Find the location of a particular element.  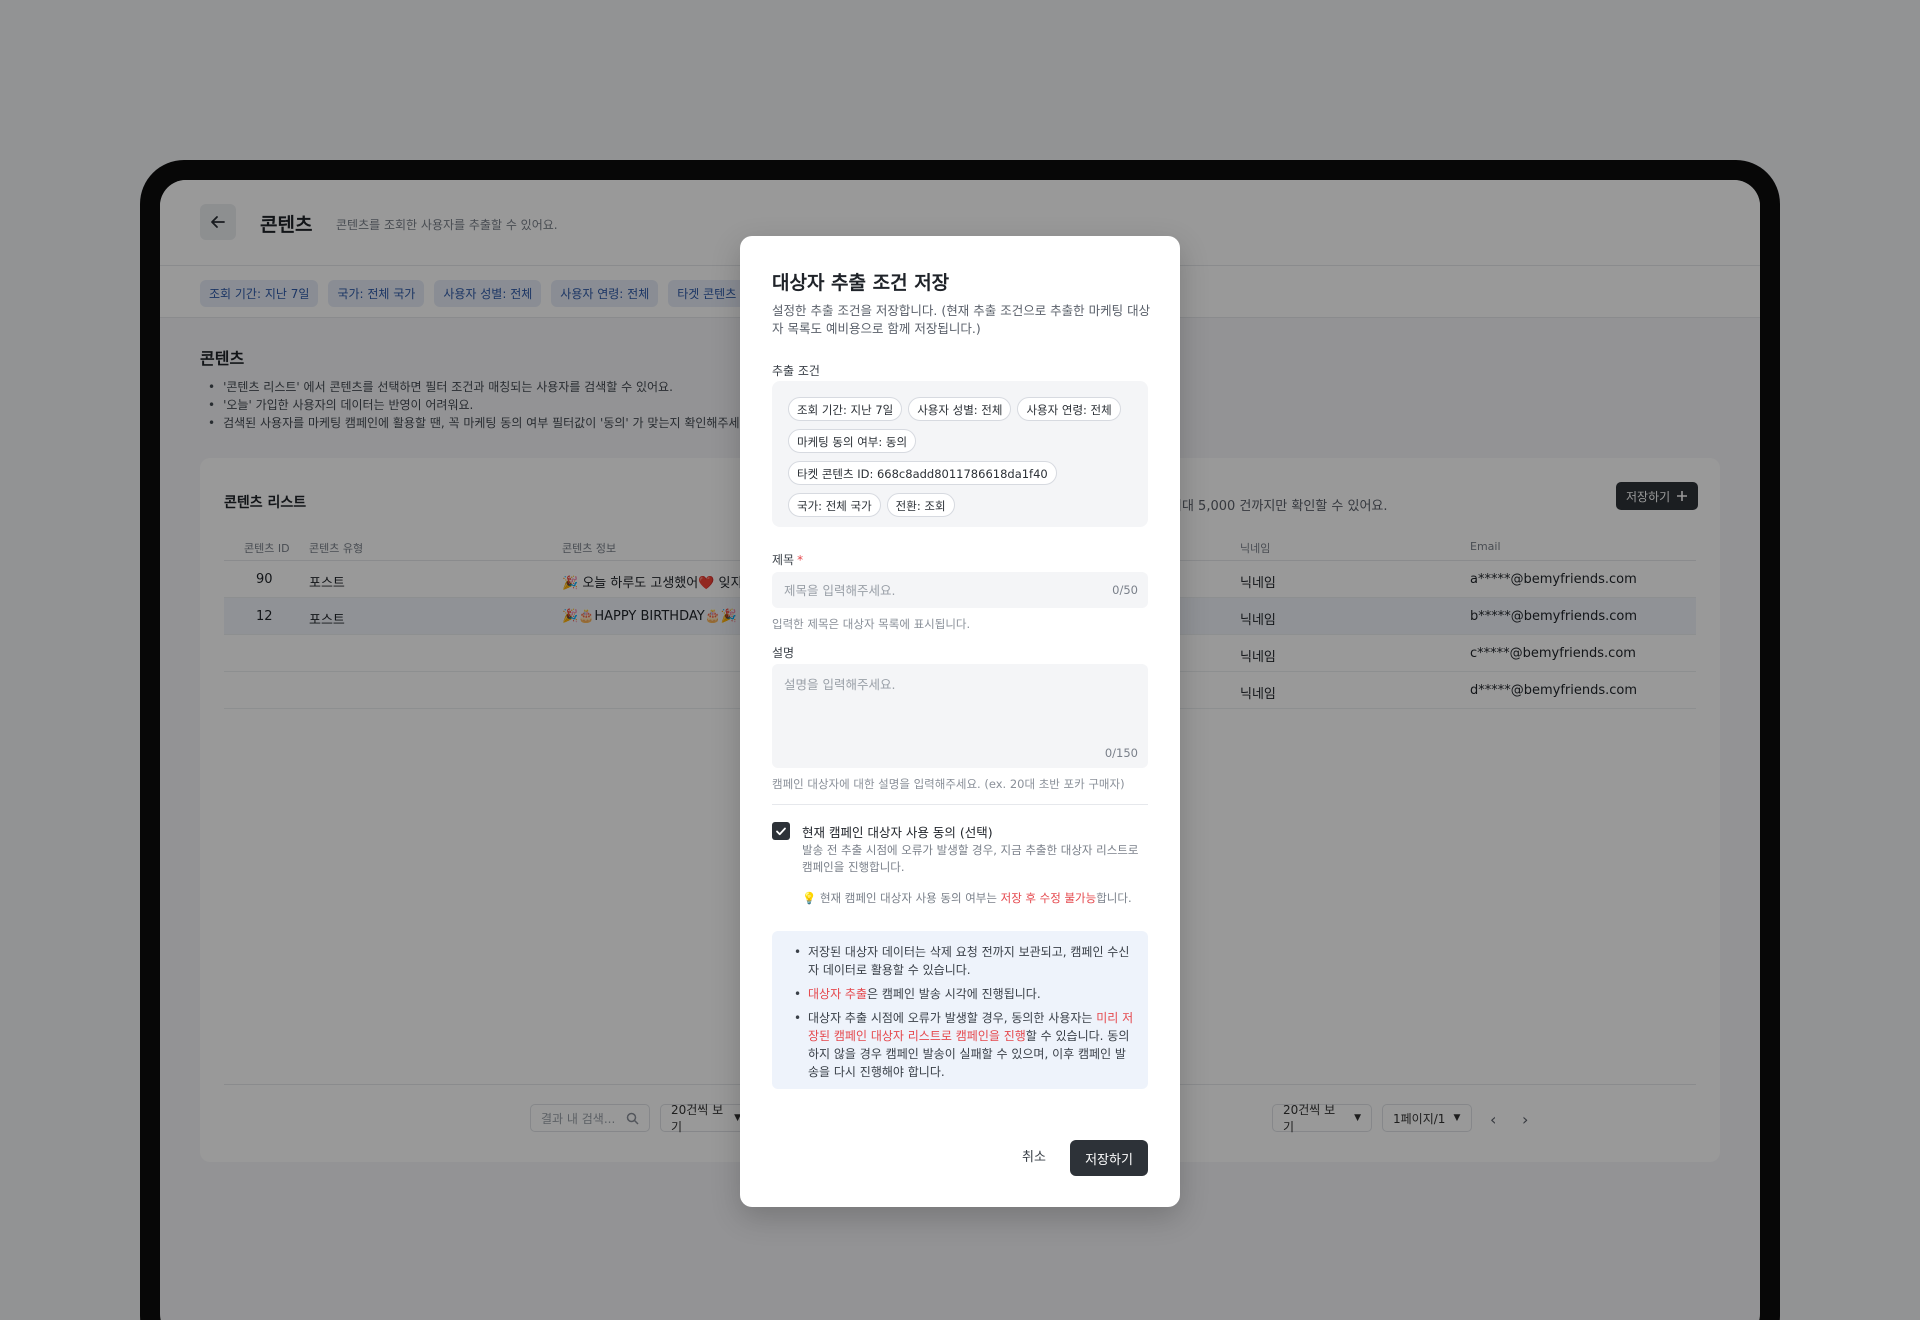

consent-checkbox is located at coordinates (781, 831).